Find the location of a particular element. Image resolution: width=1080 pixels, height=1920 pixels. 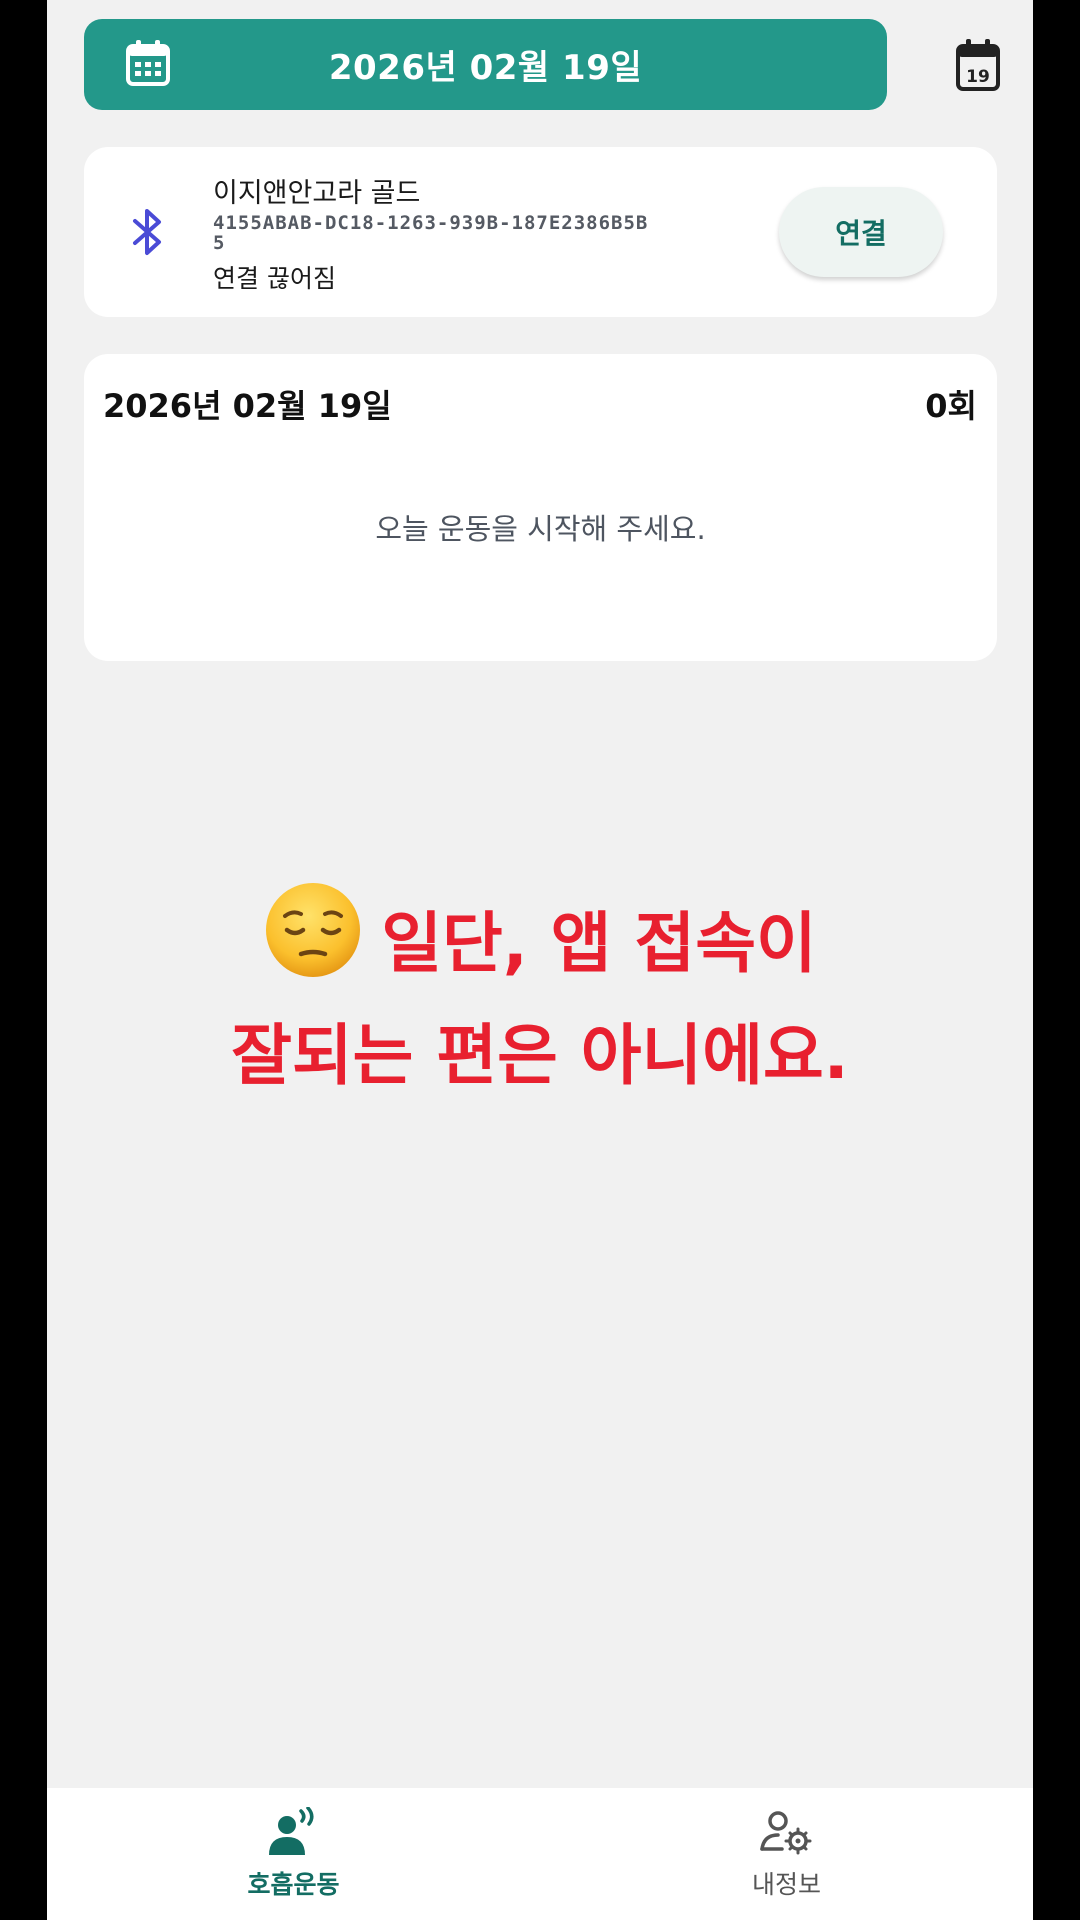

nav-tab-my-info: 내정보 is located at coordinates (786, 1854).